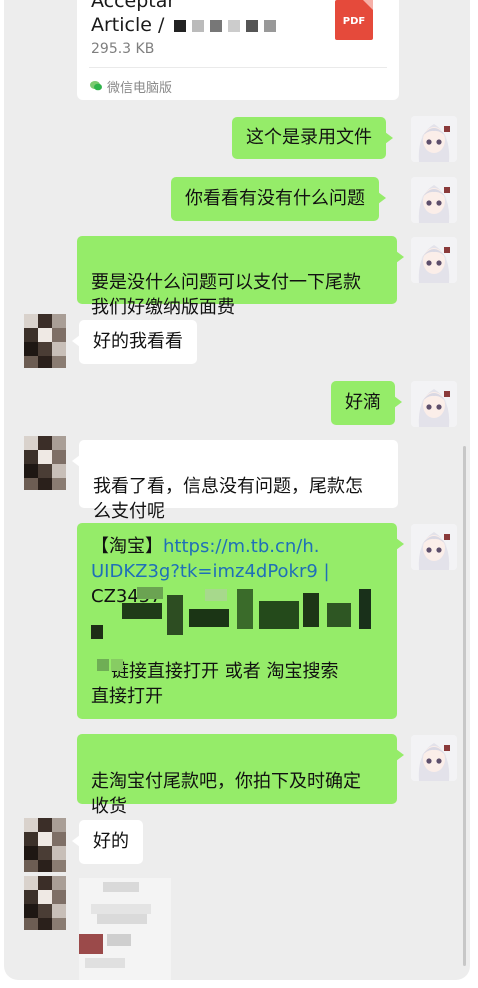 This screenshot has height=988, width=478. I want to click on message-text: 走淘宝付尾款吧，你拍下及时确定 收货, so click(226, 794).